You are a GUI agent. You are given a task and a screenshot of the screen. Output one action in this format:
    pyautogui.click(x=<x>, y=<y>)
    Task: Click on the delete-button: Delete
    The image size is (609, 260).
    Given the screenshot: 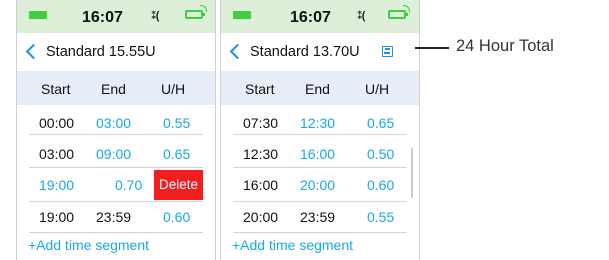 What is the action you would take?
    pyautogui.click(x=178, y=185)
    